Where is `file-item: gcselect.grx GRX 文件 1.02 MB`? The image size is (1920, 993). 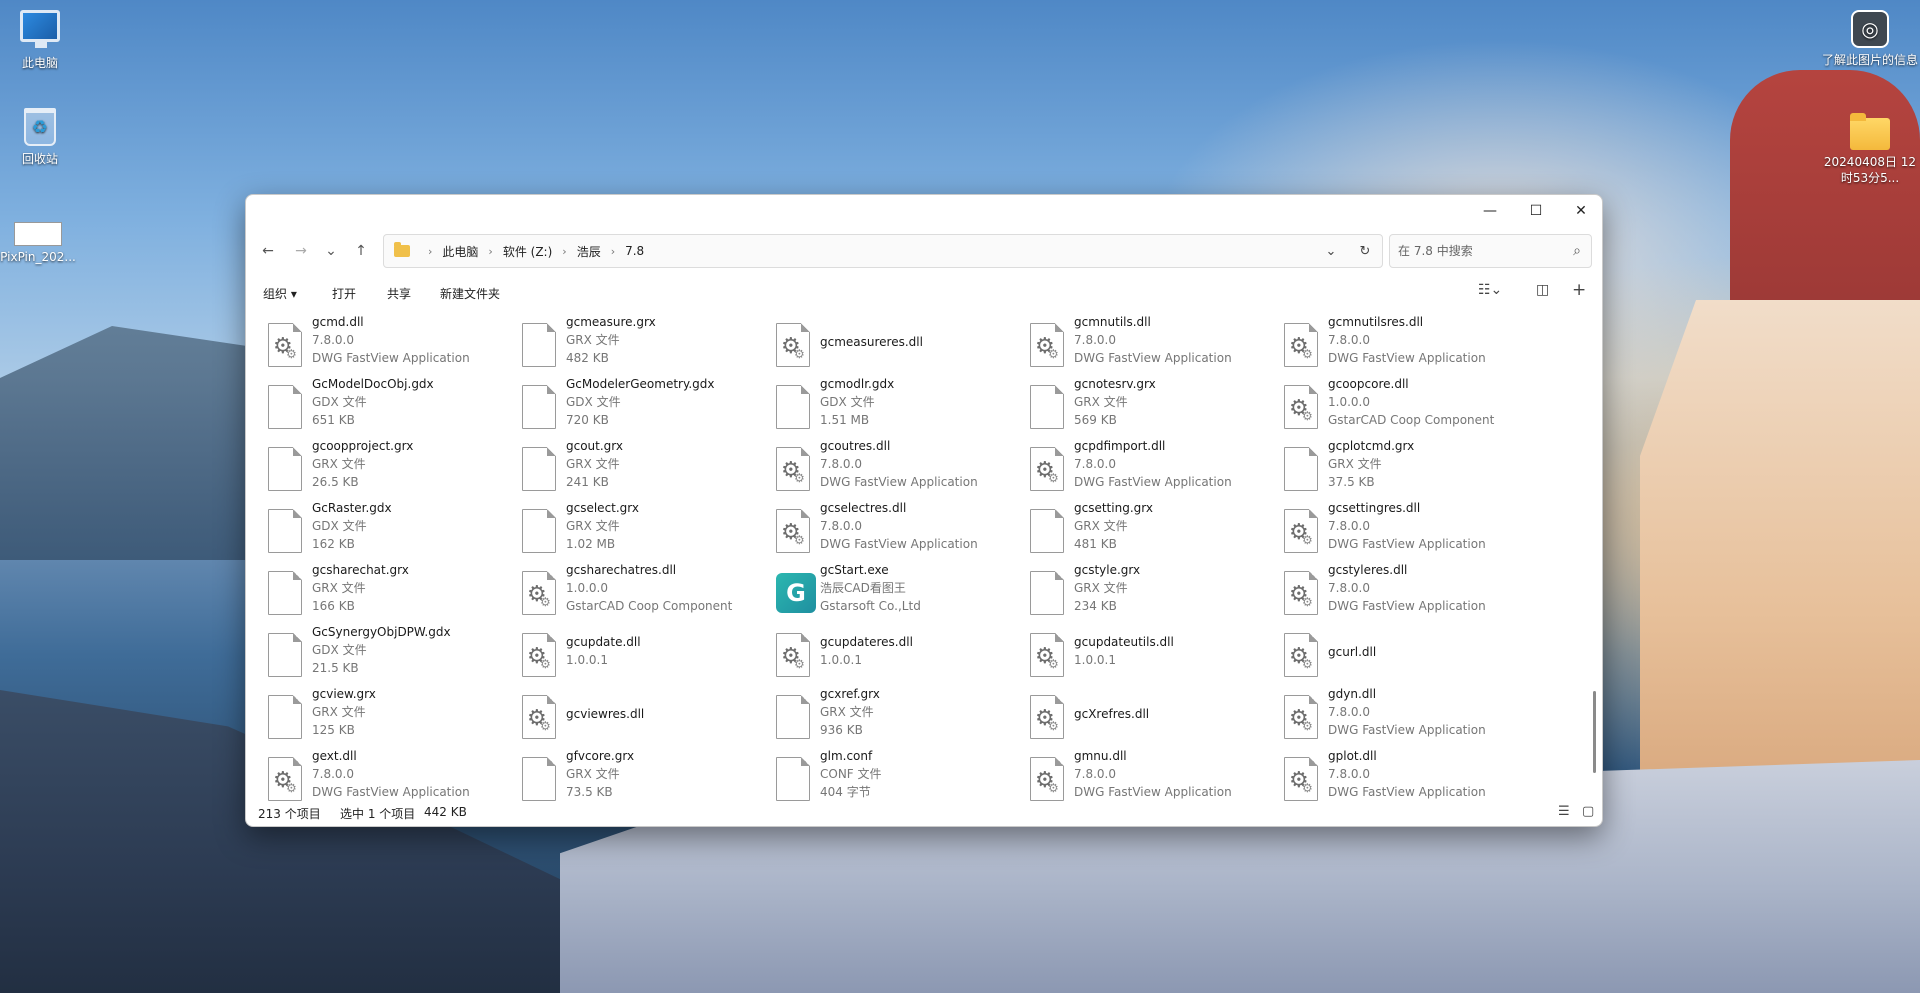 file-item: gcselect.grx GRX 文件 1.02 MB is located at coordinates (647, 530).